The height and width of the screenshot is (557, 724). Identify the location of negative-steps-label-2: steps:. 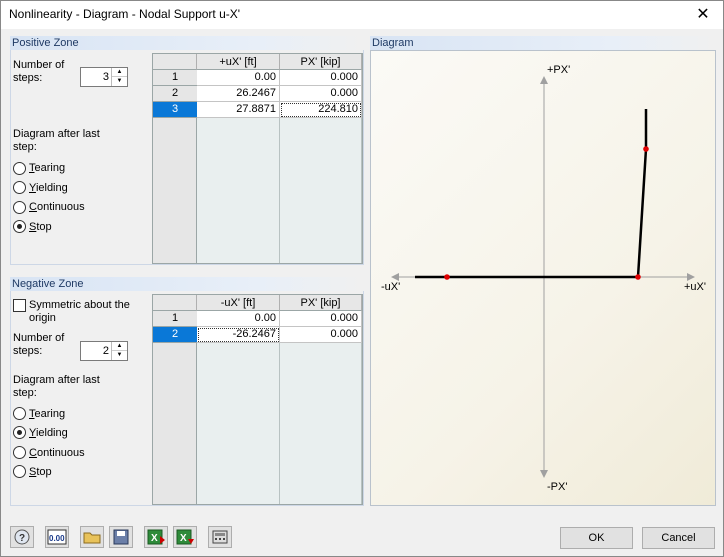
(28, 351).